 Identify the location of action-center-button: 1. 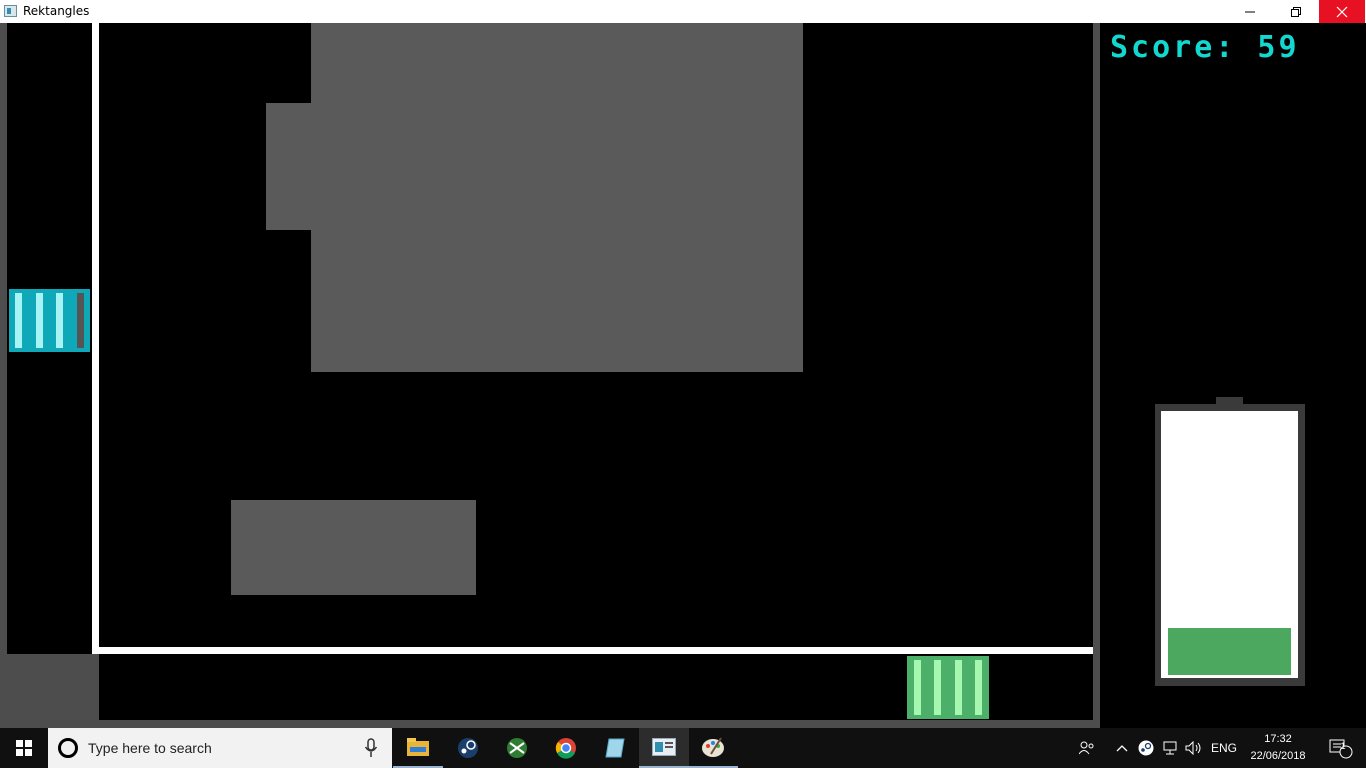
(1340, 748).